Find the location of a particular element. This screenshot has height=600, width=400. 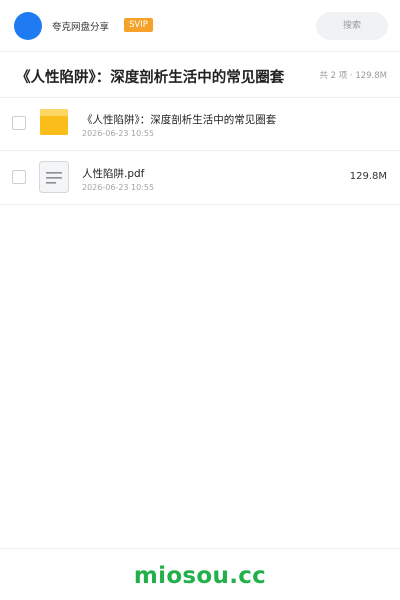

file-name: 《人性陷阱》：深度剖析生活中的常见圈套 is located at coordinates (179, 120).